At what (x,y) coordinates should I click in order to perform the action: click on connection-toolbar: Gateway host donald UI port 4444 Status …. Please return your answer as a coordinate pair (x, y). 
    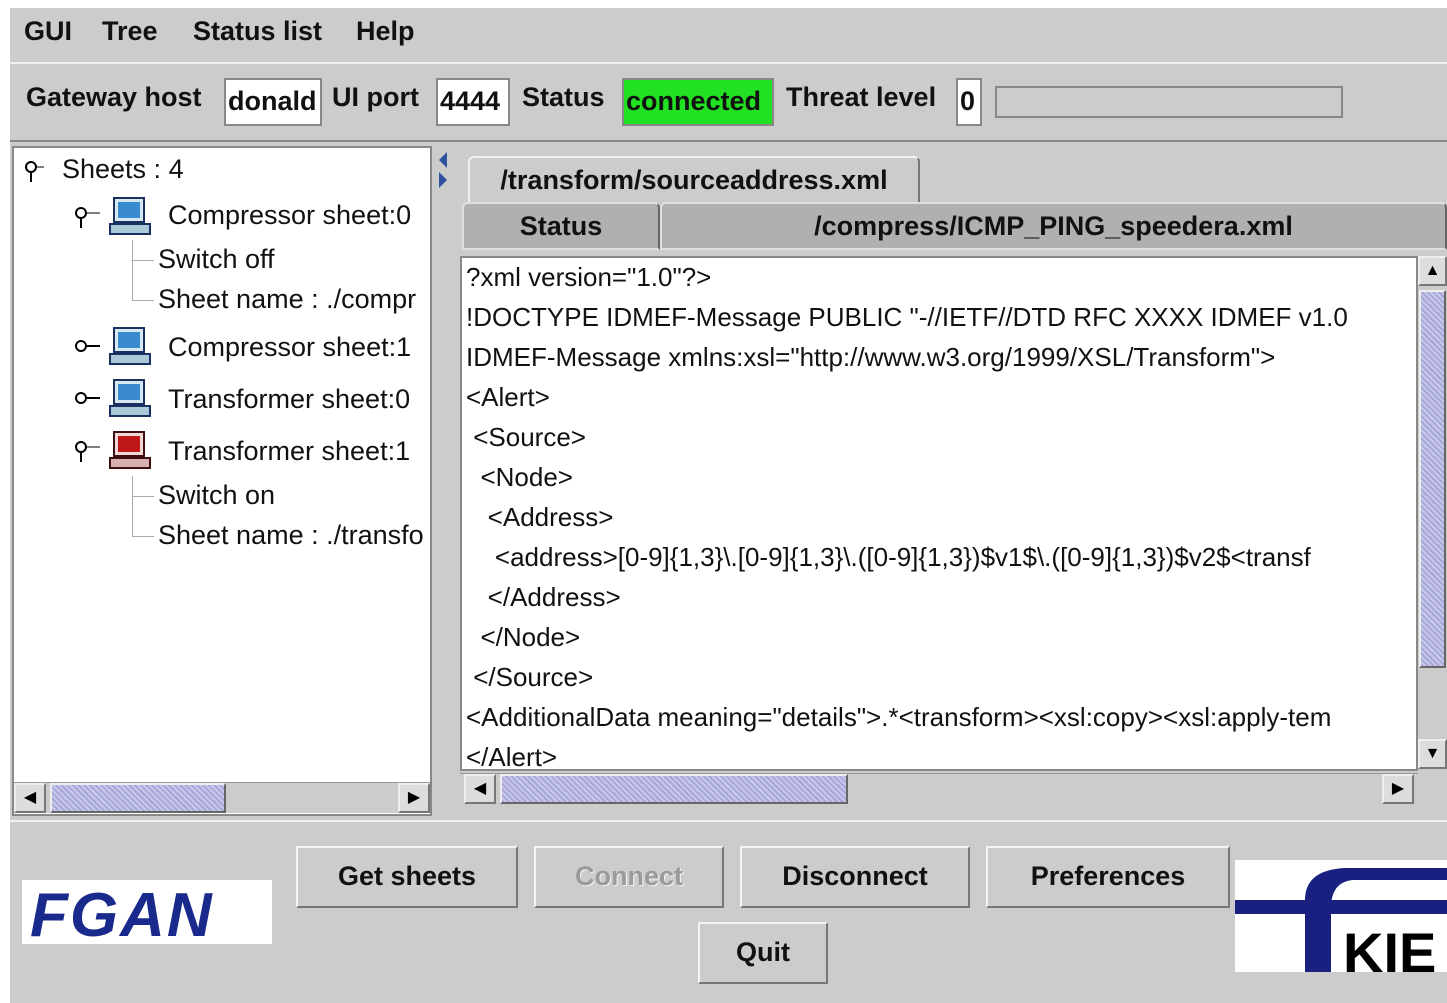
    Looking at the image, I should click on (728, 102).